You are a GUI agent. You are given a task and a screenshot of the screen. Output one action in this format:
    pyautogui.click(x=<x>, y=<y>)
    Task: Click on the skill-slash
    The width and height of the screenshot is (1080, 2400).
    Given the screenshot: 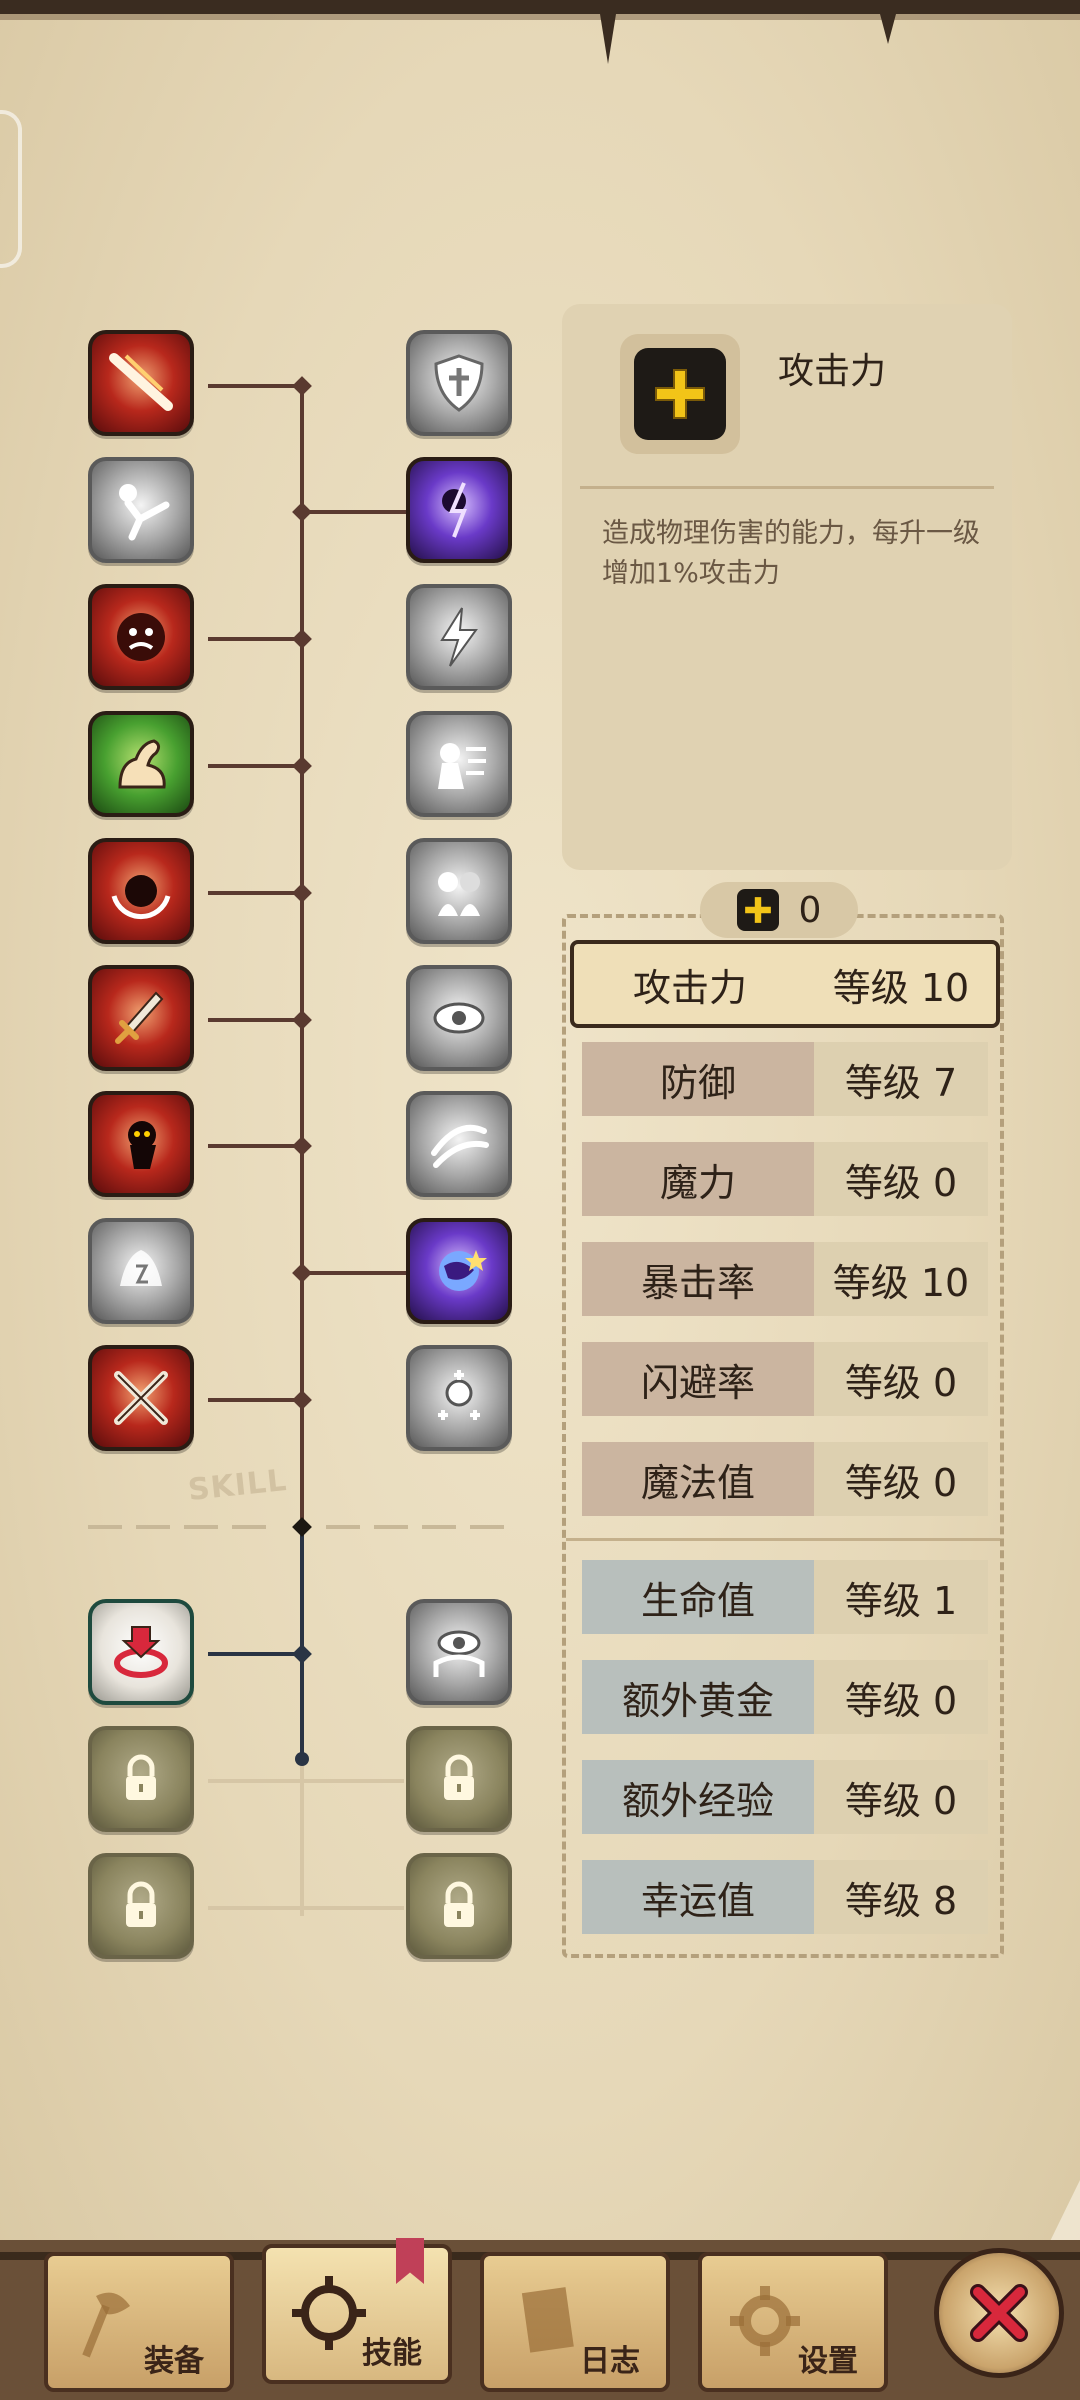 What is the action you would take?
    pyautogui.click(x=141, y=383)
    